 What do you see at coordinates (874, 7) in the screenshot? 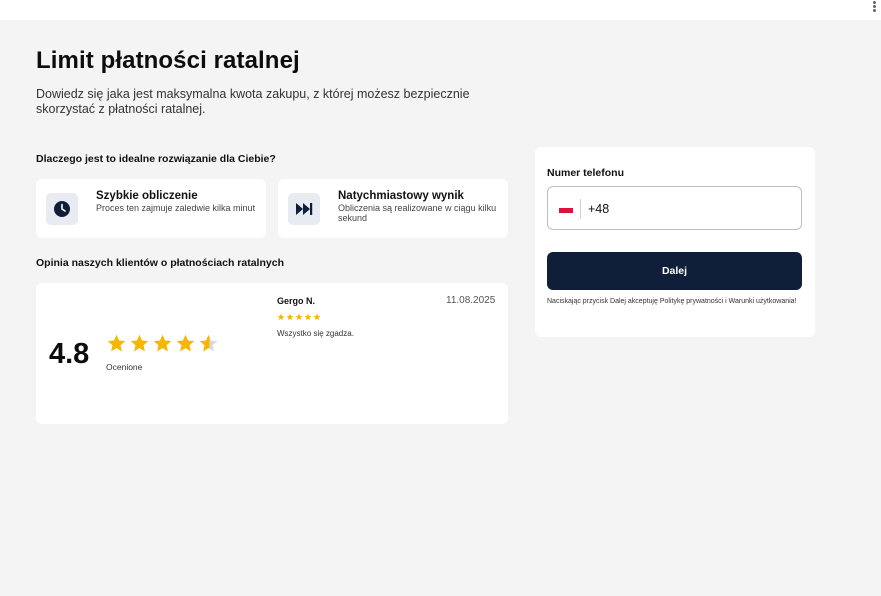
I see `more-options-icon` at bounding box center [874, 7].